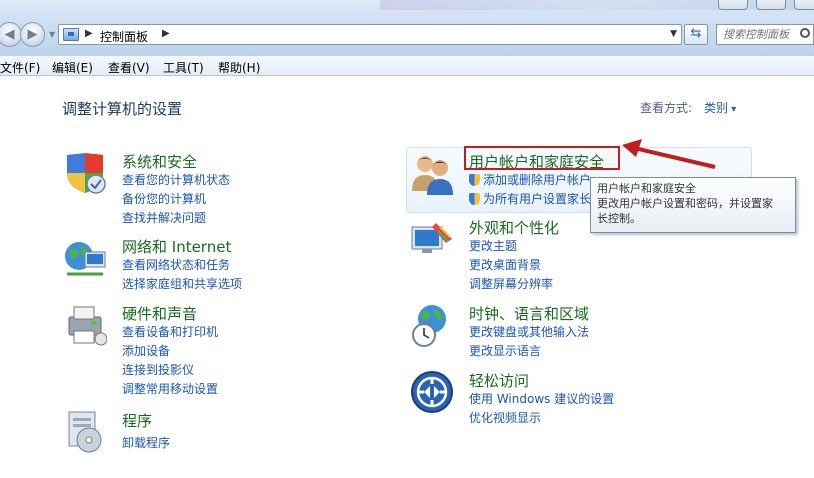 Image resolution: width=814 pixels, height=478 pixels. What do you see at coordinates (182, 283) in the screenshot?
I see `link-homegroup-sharing: 选择家庭组和共享选项` at bounding box center [182, 283].